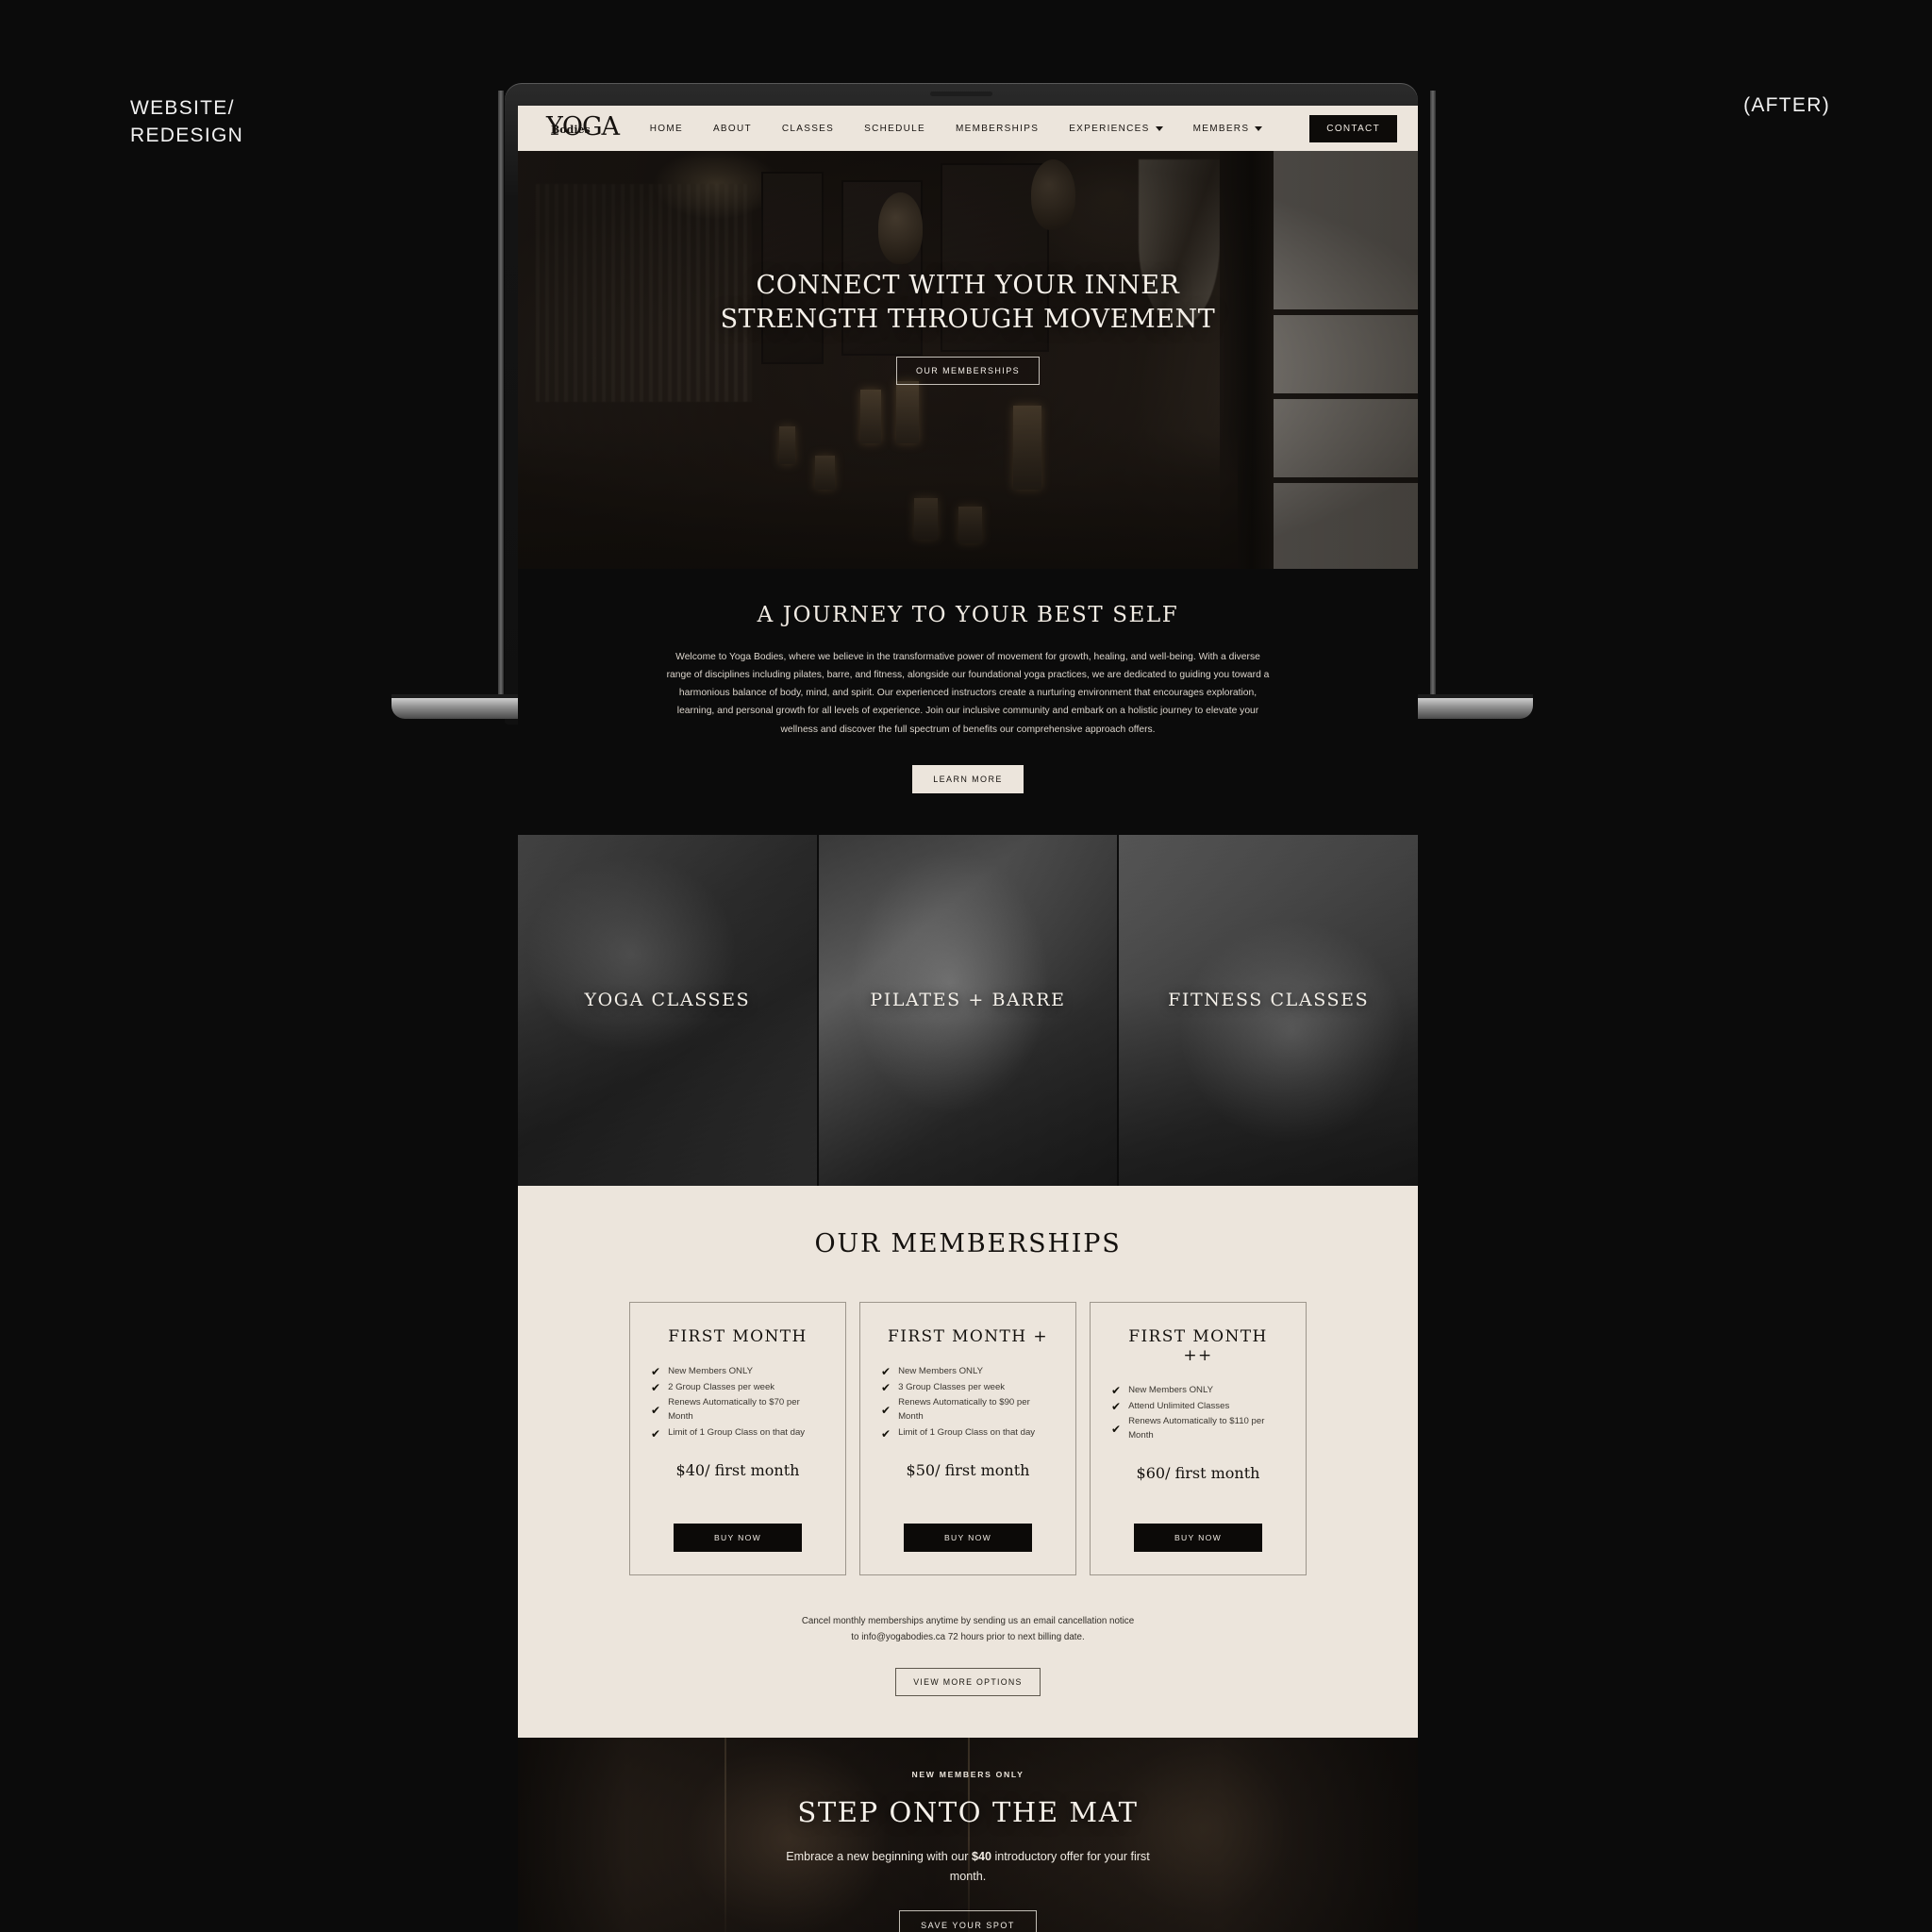 Image resolution: width=1932 pixels, height=1932 pixels. What do you see at coordinates (968, 1243) in the screenshot?
I see `memberships-heading: OUR MEMBERSHIPS` at bounding box center [968, 1243].